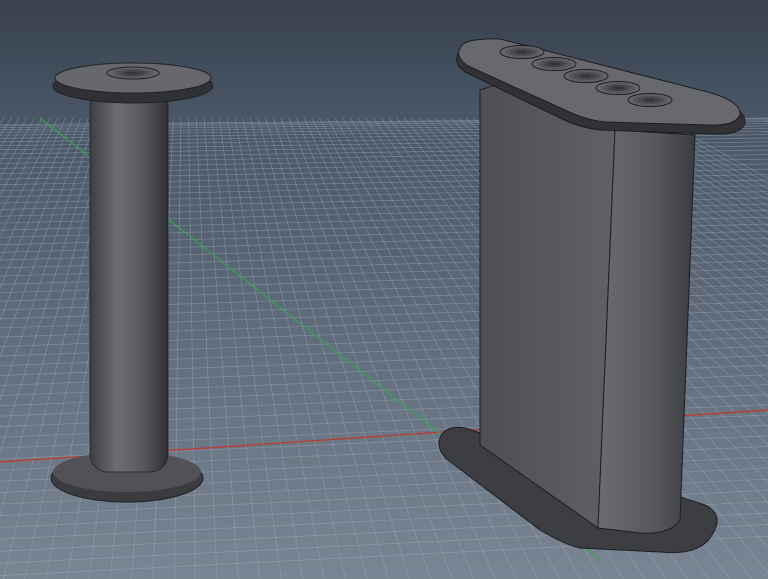 The image size is (768, 579). Describe the element at coordinates (646, 331) in the screenshot. I see `holder-side-face` at that location.